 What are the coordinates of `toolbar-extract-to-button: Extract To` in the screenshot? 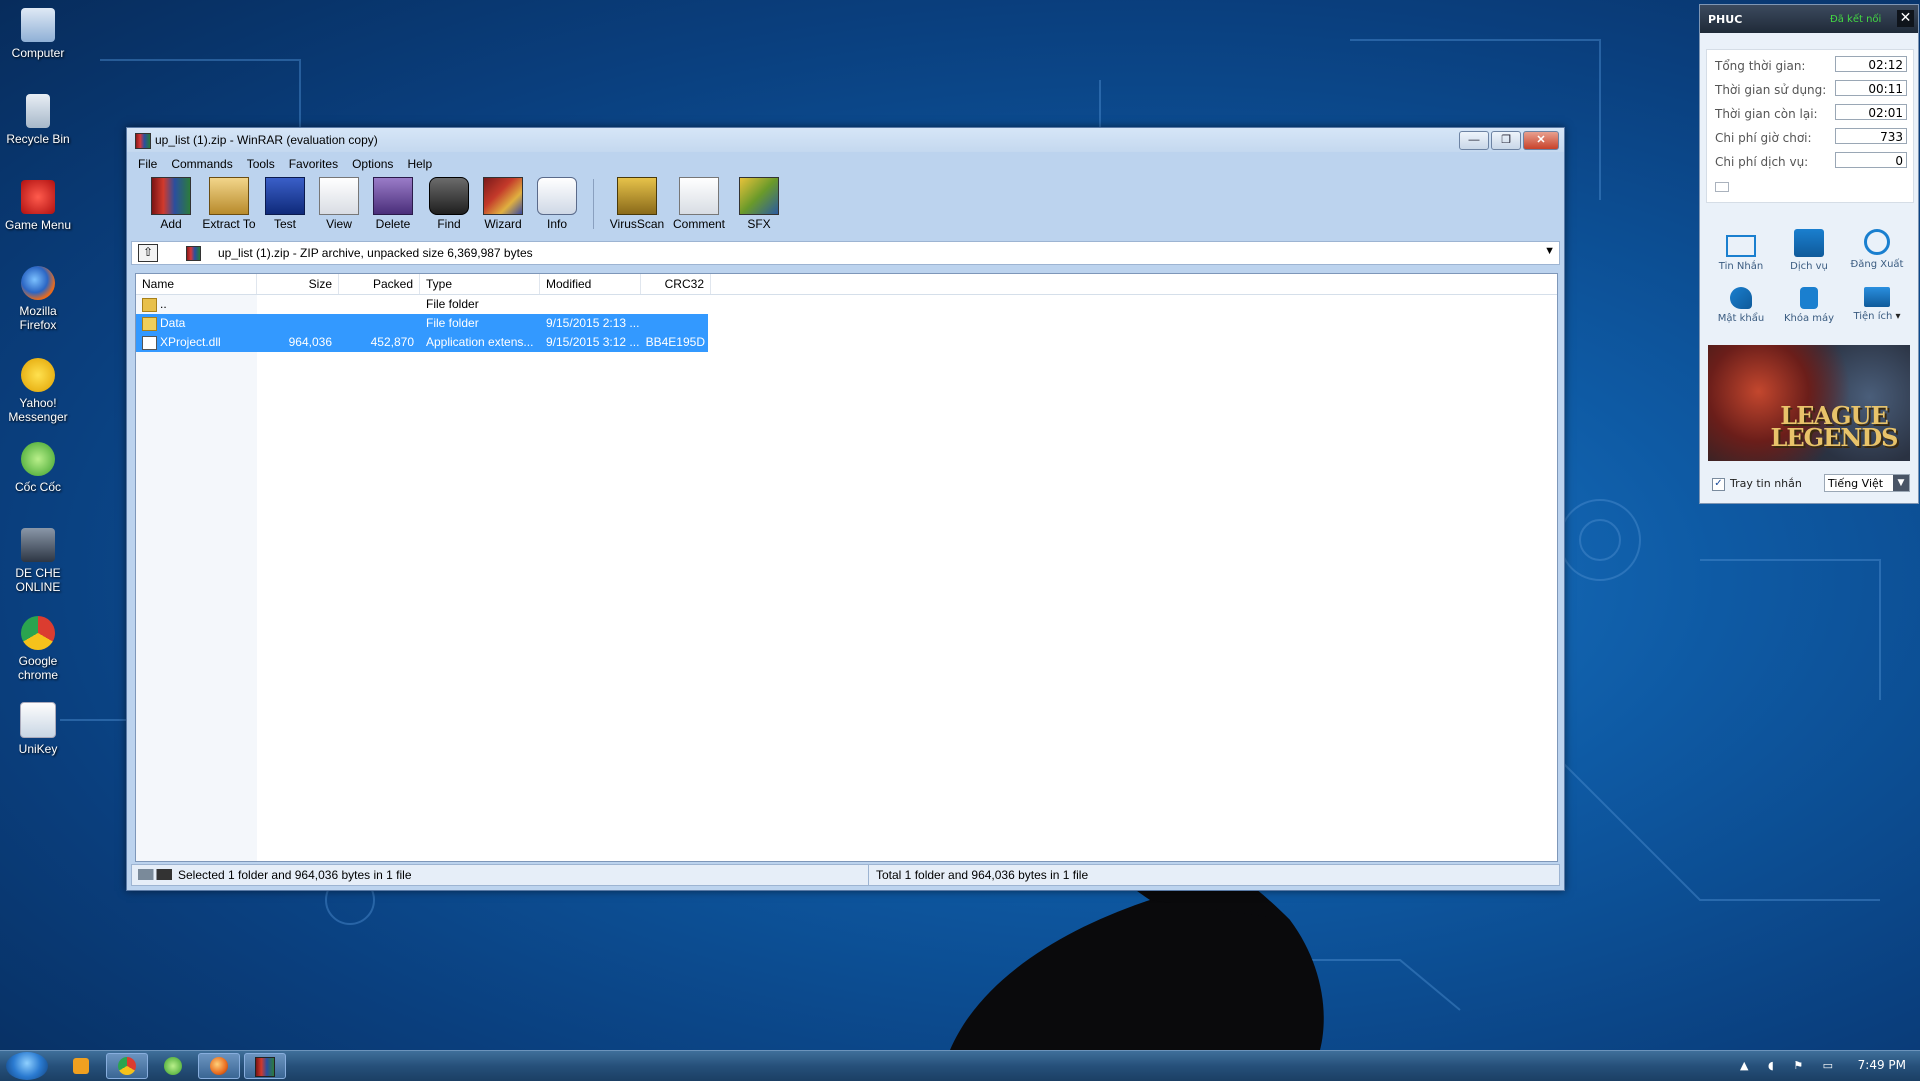 It's located at (229, 203).